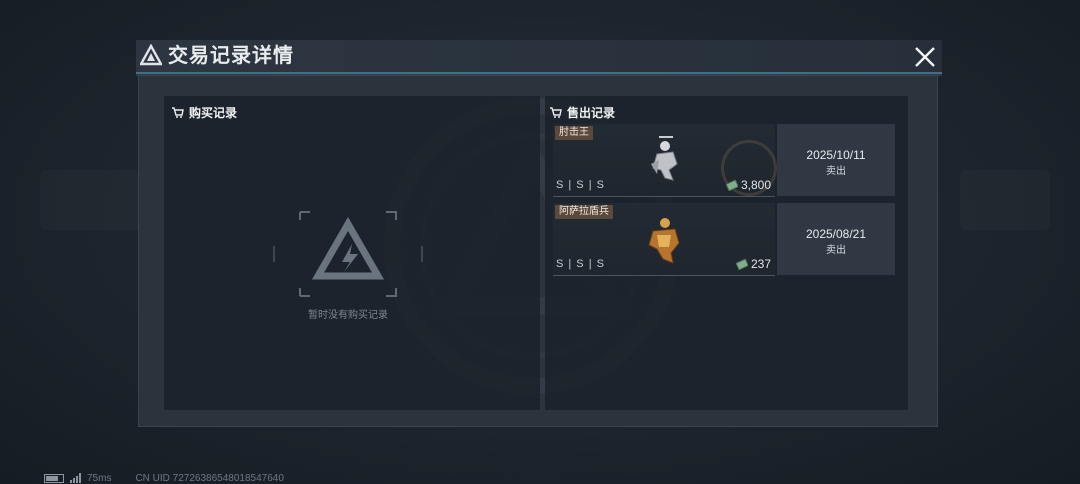 The height and width of the screenshot is (484, 1080). Describe the element at coordinates (151, 55) in the screenshot. I see `game-logo-icon` at that location.